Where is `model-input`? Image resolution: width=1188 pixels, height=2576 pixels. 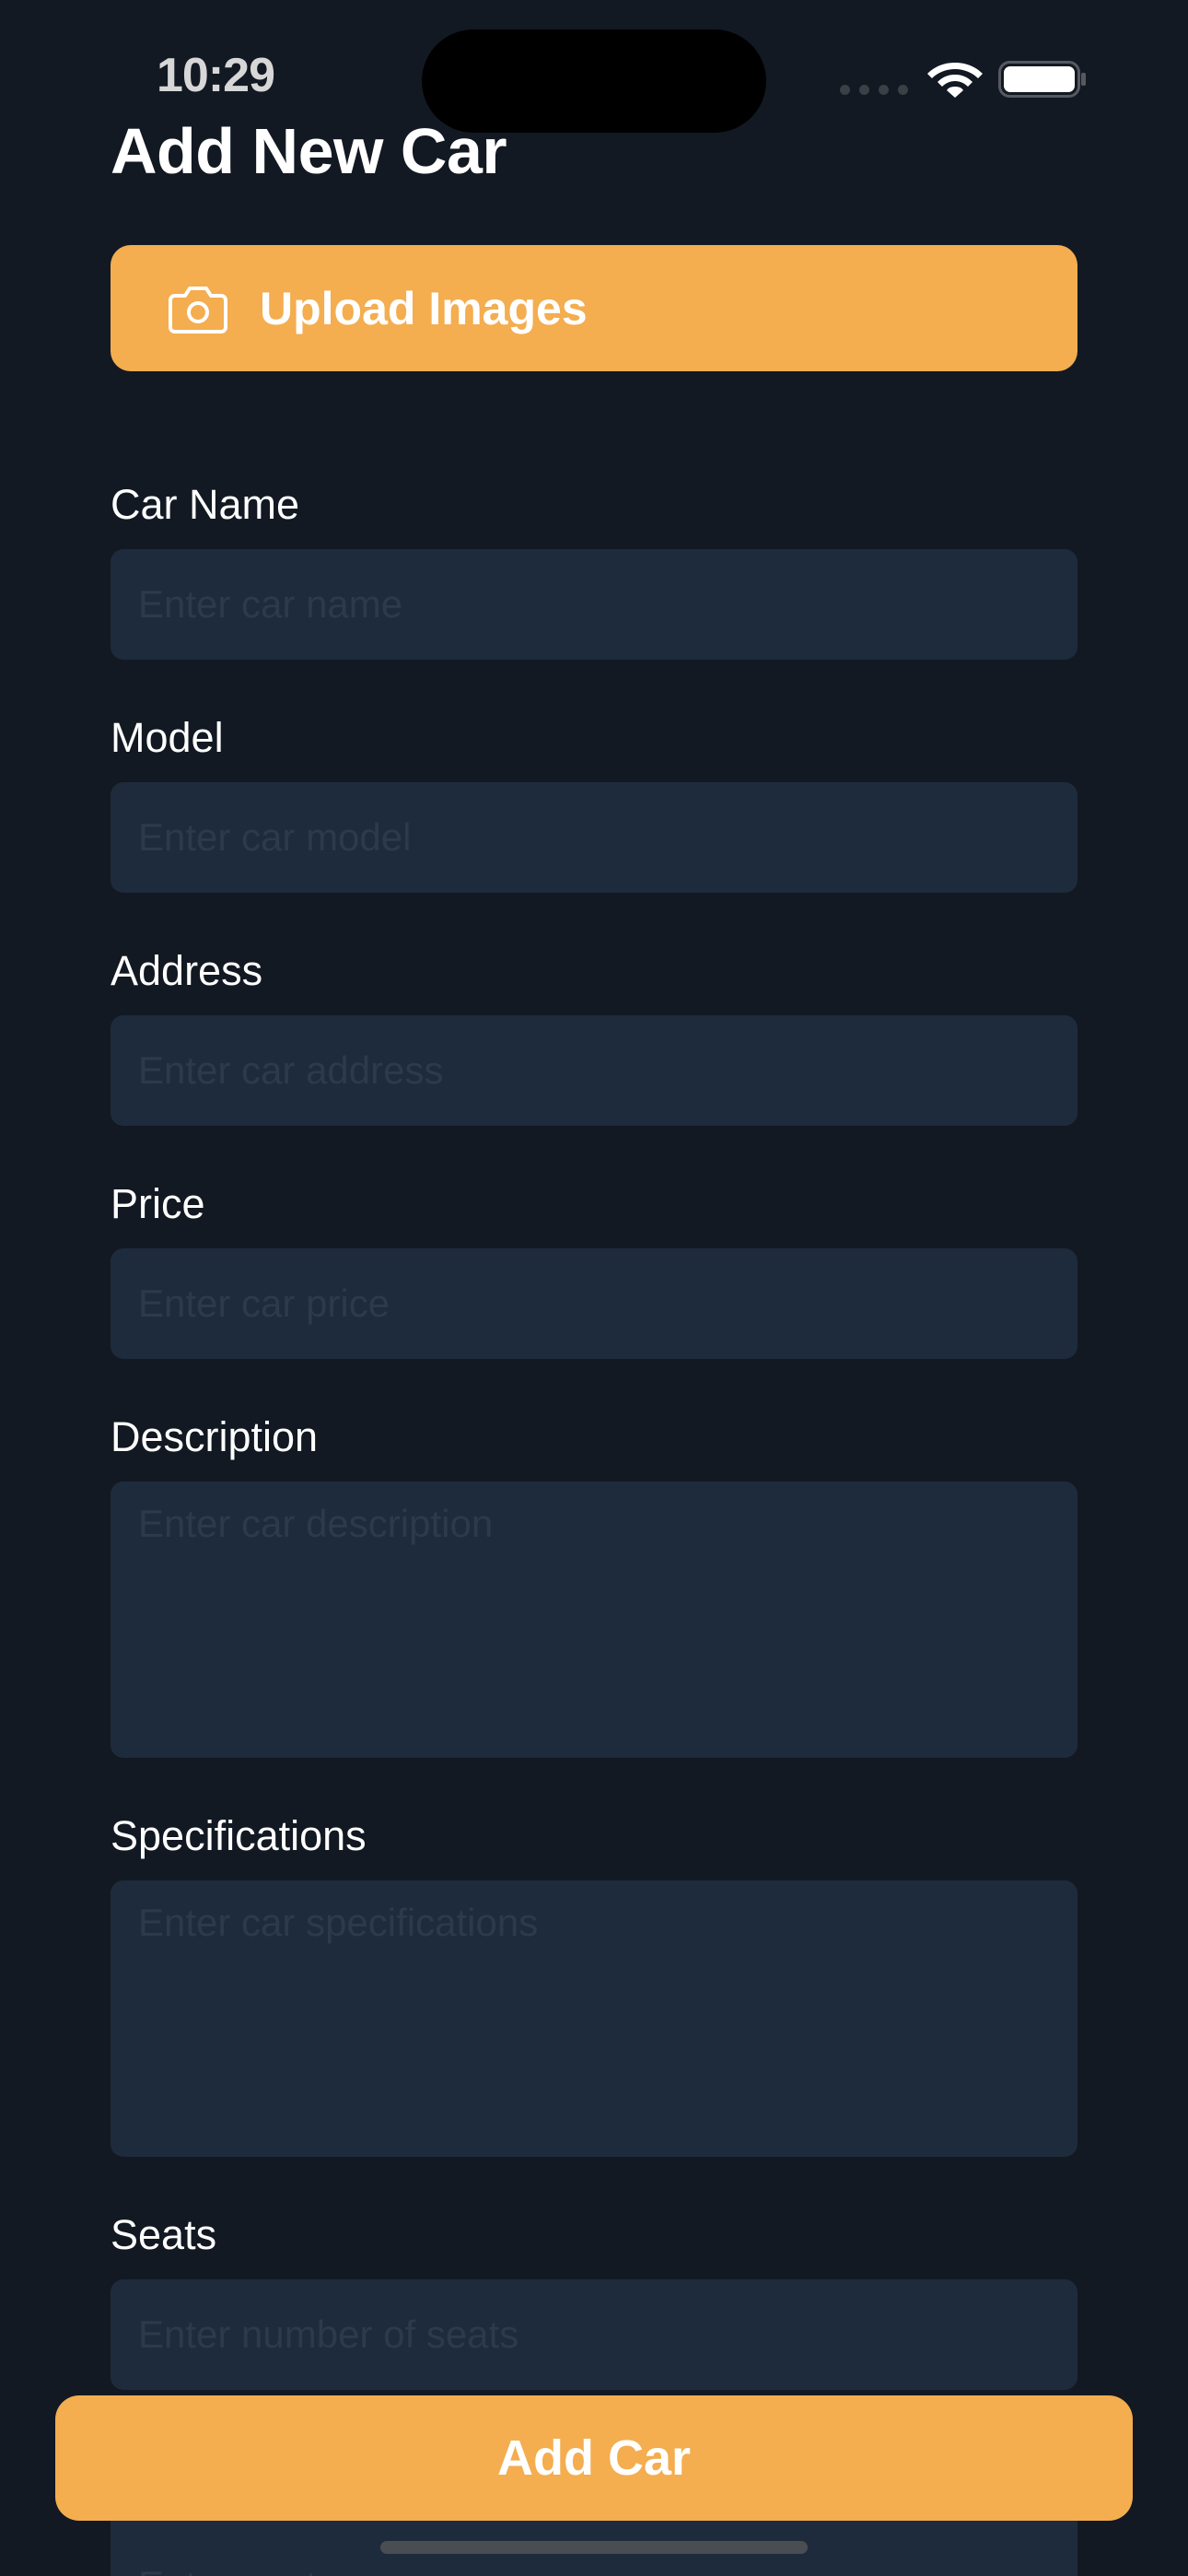
model-input is located at coordinates (594, 837).